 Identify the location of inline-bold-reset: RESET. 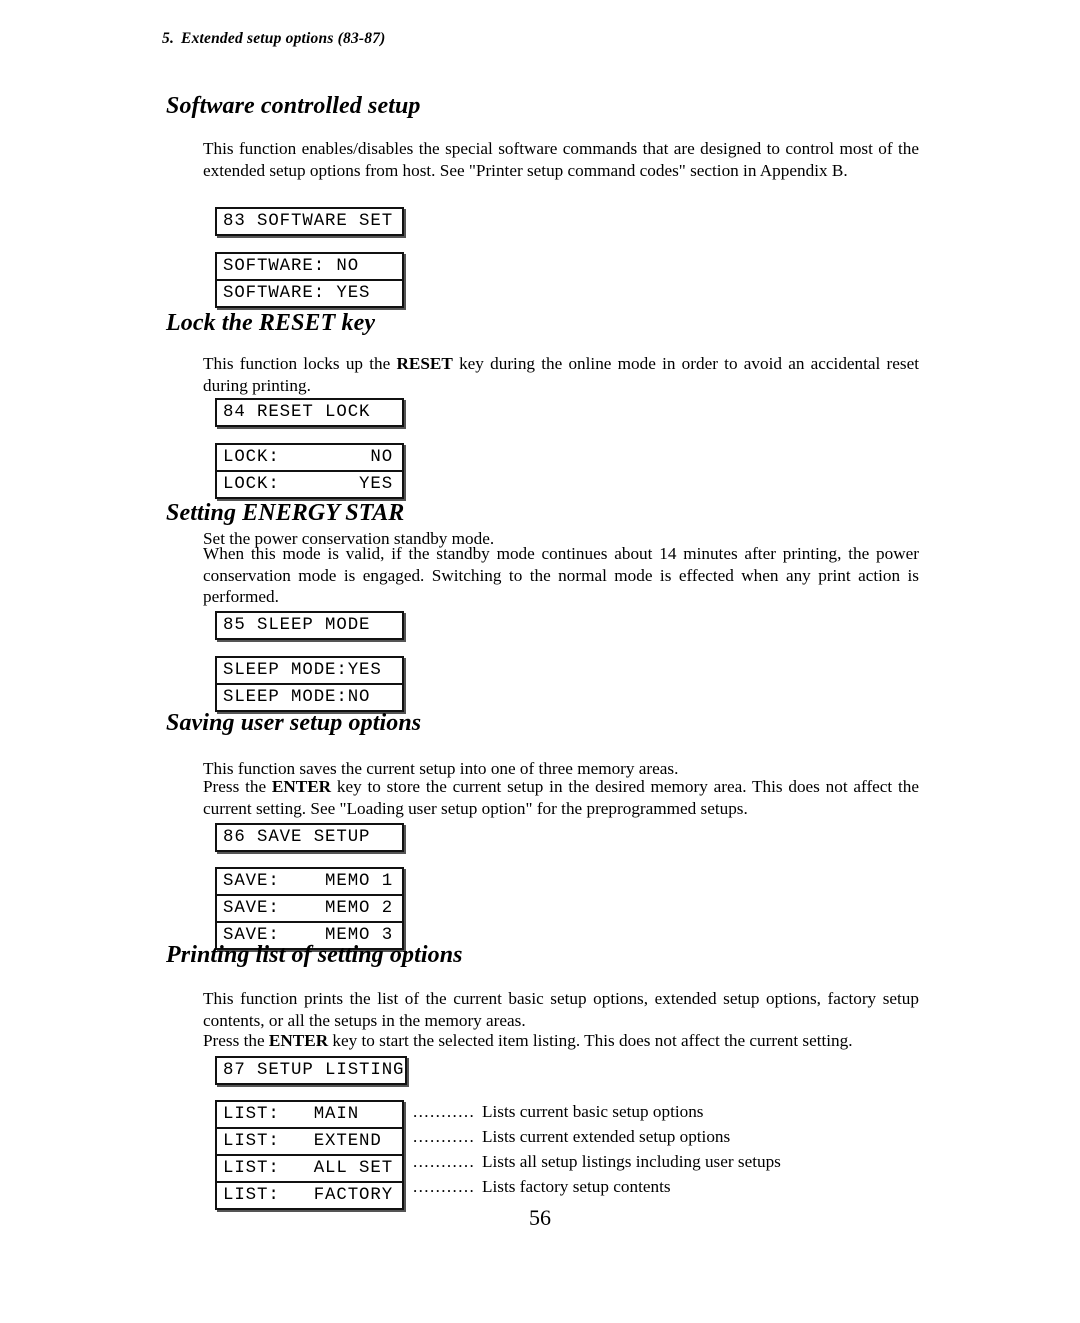
(424, 363).